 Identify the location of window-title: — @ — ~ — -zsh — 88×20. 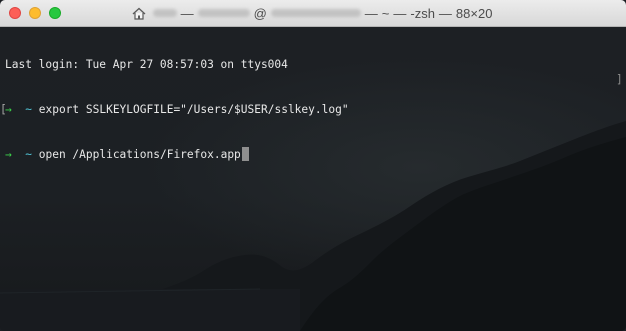
(313, 13).